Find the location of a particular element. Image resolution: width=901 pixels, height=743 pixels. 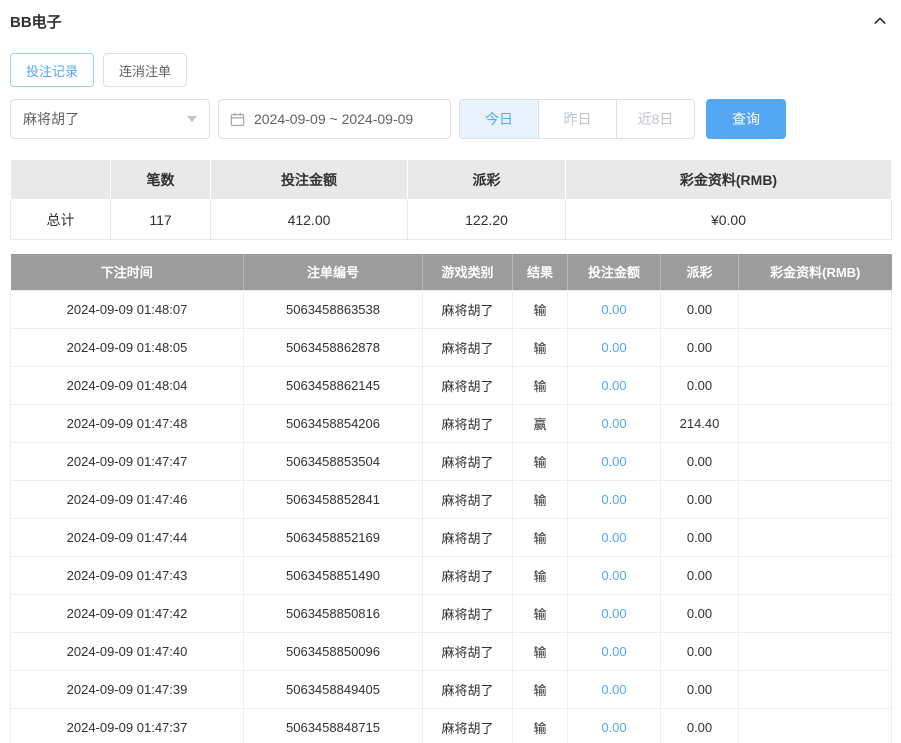

order-number-cell: 5063458862145 is located at coordinates (333, 385).